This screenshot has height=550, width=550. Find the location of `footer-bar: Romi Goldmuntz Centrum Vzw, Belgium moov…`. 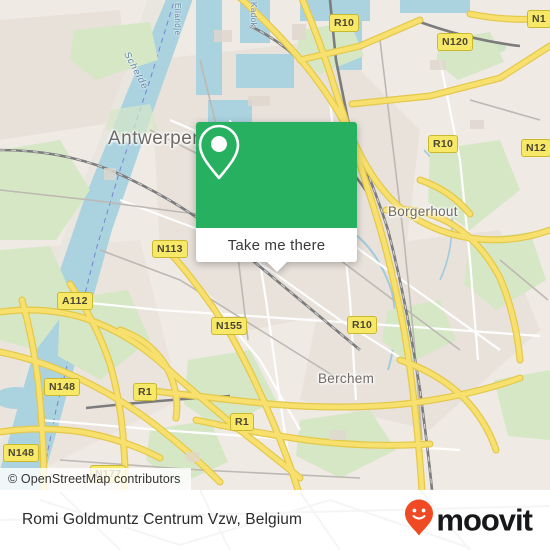

footer-bar: Romi Goldmuntz Centrum Vzw, Belgium moov… is located at coordinates (275, 520).